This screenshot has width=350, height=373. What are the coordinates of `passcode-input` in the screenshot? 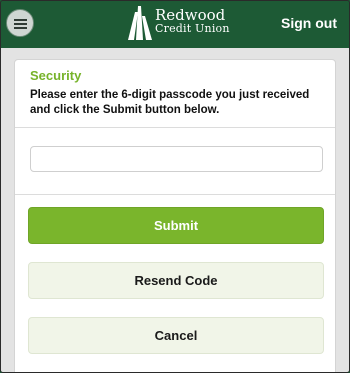 It's located at (176, 159).